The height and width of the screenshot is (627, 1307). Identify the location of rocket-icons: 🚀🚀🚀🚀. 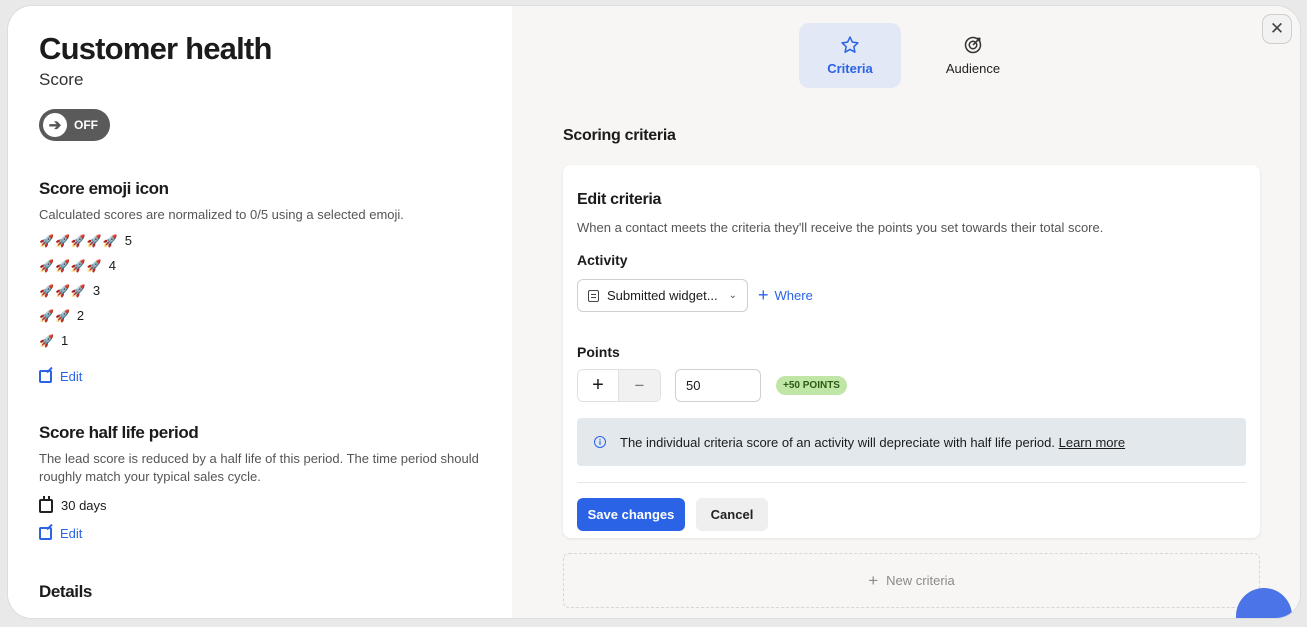
(71, 265).